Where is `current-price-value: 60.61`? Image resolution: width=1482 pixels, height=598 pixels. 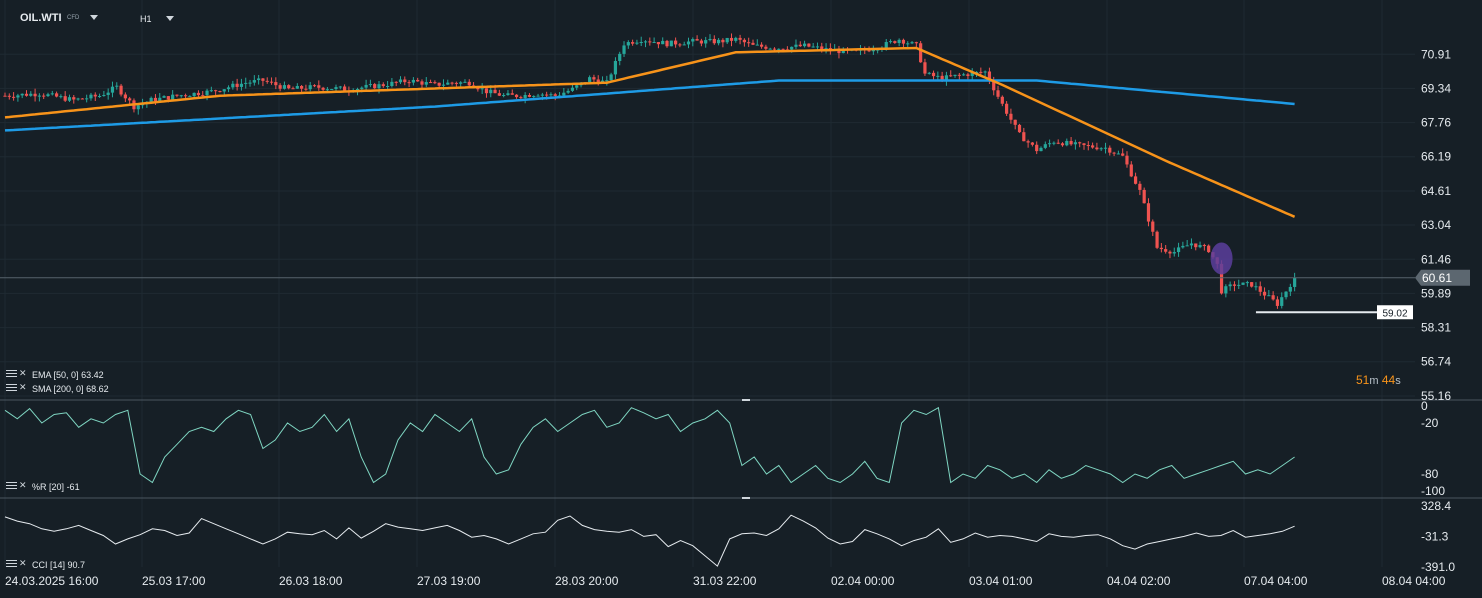 current-price-value: 60.61 is located at coordinates (1437, 278).